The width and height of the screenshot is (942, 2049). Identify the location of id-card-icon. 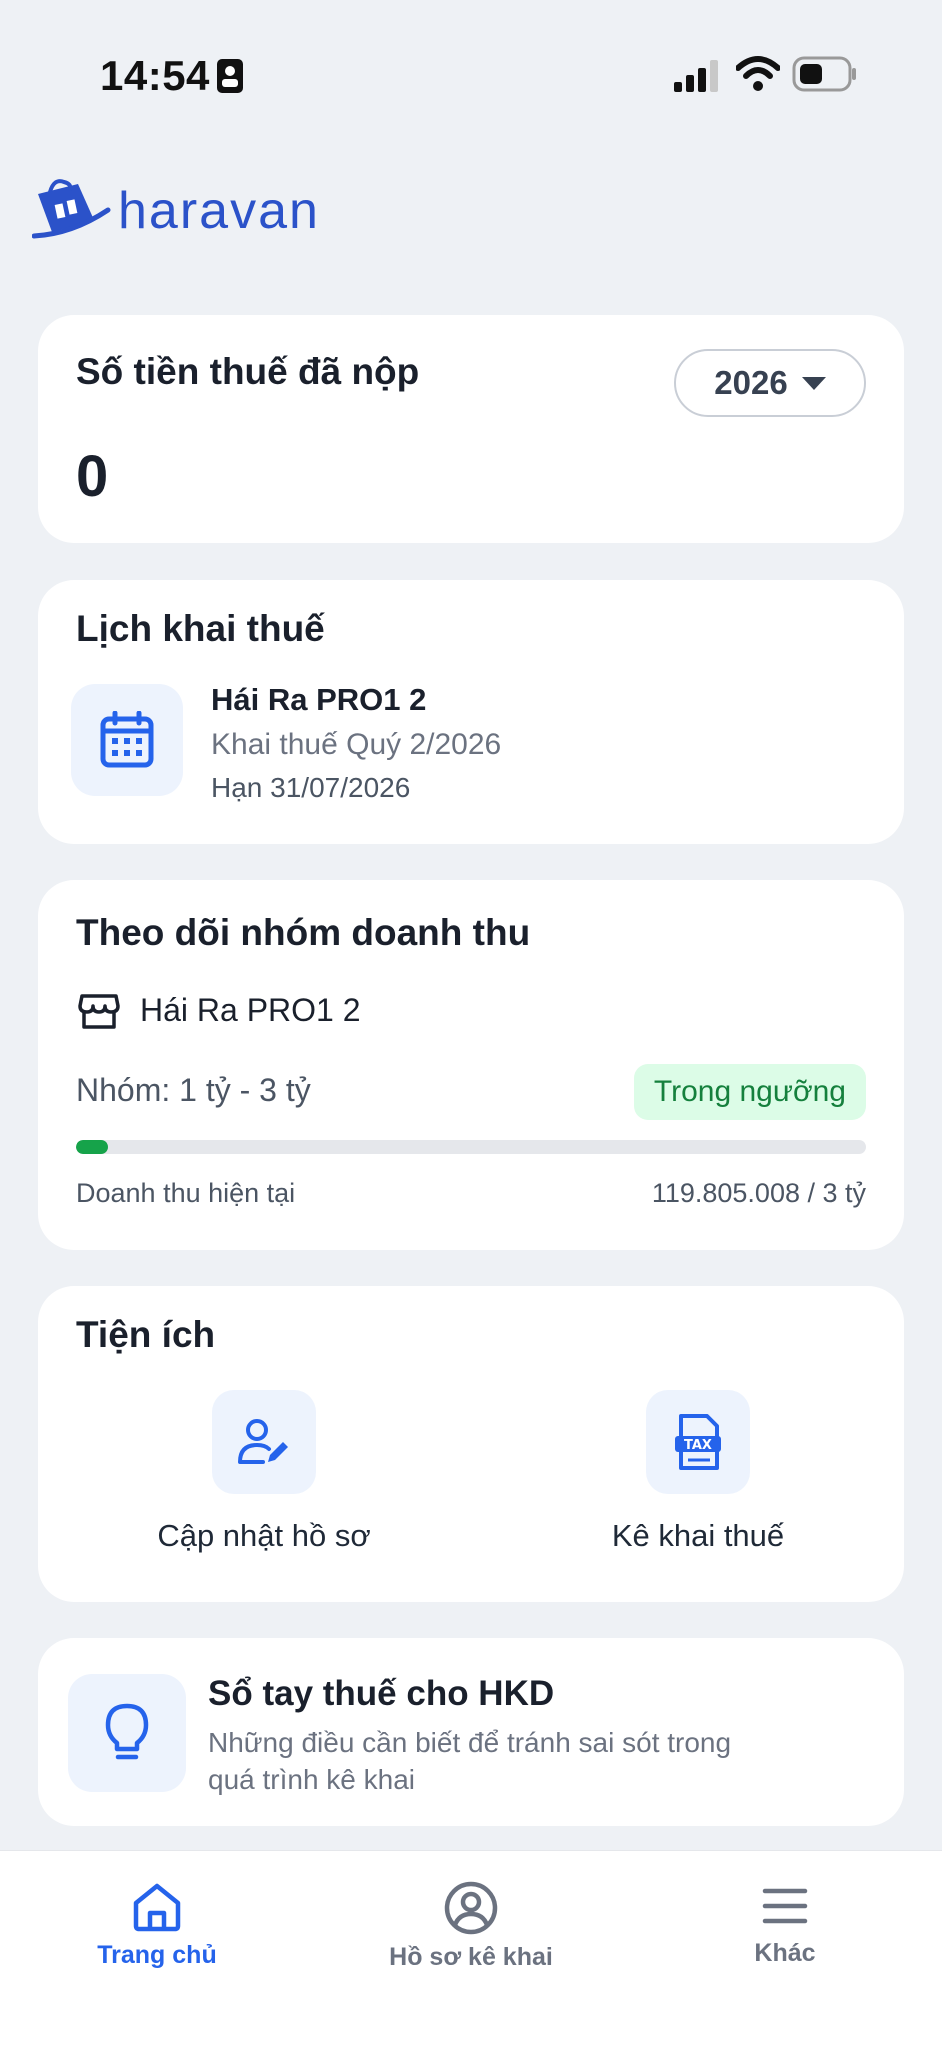
(230, 76).